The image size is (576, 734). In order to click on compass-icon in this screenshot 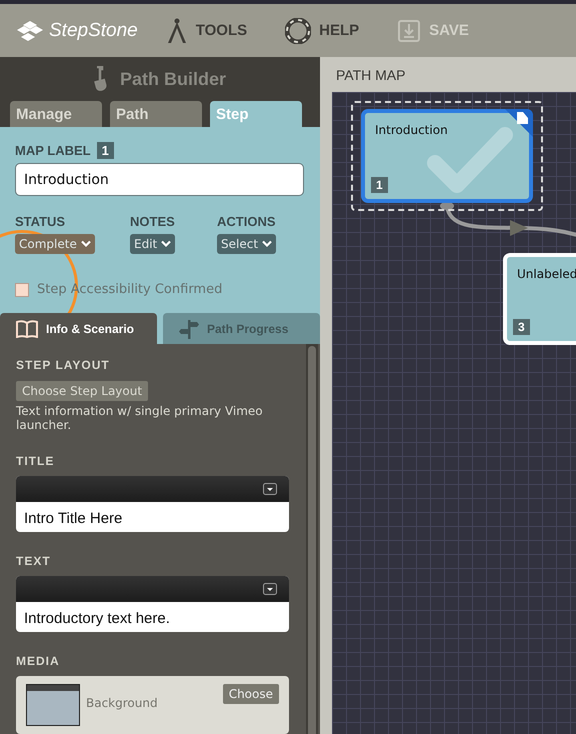, I will do `click(177, 31)`.